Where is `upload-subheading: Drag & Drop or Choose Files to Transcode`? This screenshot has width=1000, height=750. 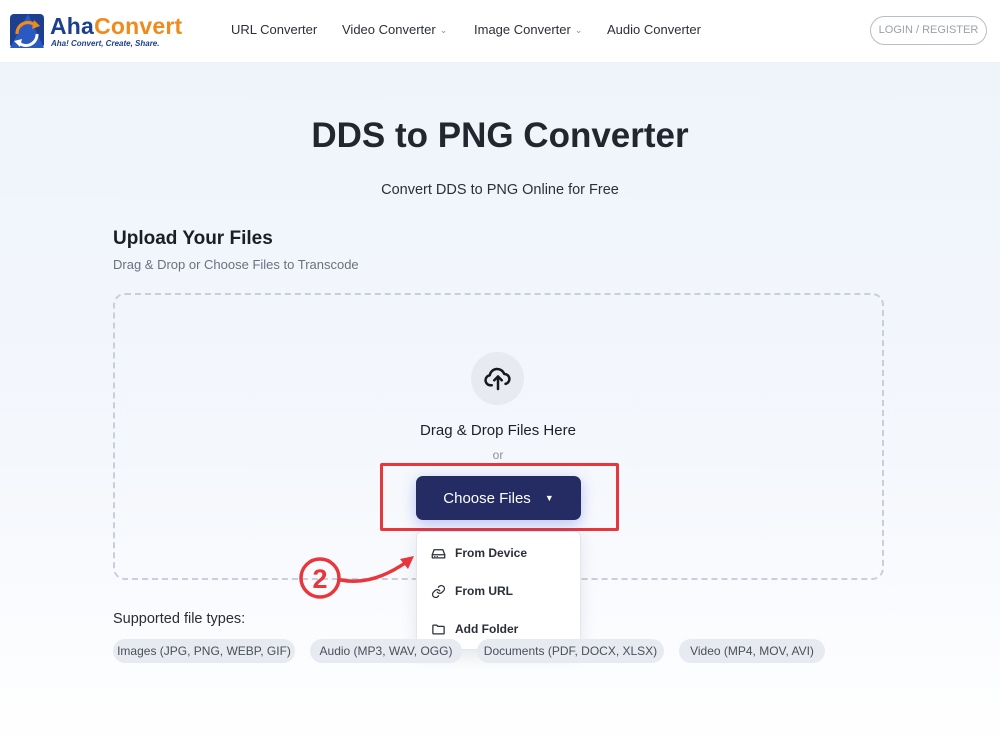
upload-subheading: Drag & Drop or Choose Files to Transcode is located at coordinates (236, 264).